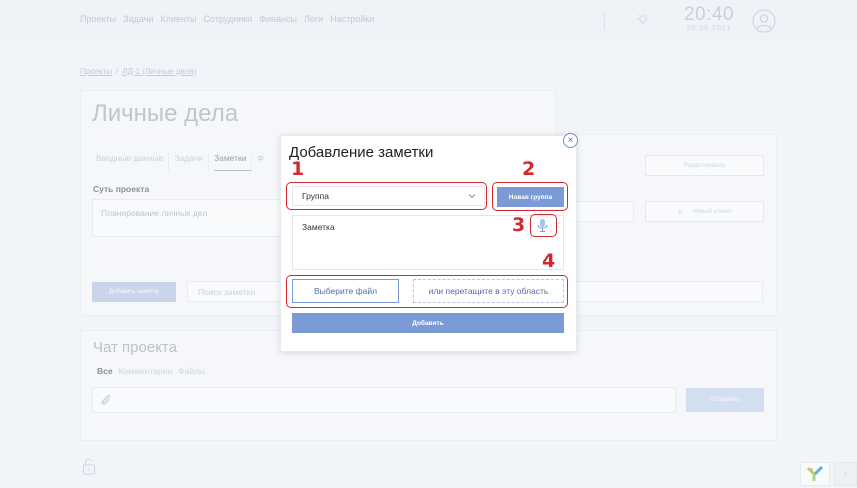 The width and height of the screenshot is (857, 488). What do you see at coordinates (298, 169) in the screenshot?
I see `annotation-number-1: 1` at bounding box center [298, 169].